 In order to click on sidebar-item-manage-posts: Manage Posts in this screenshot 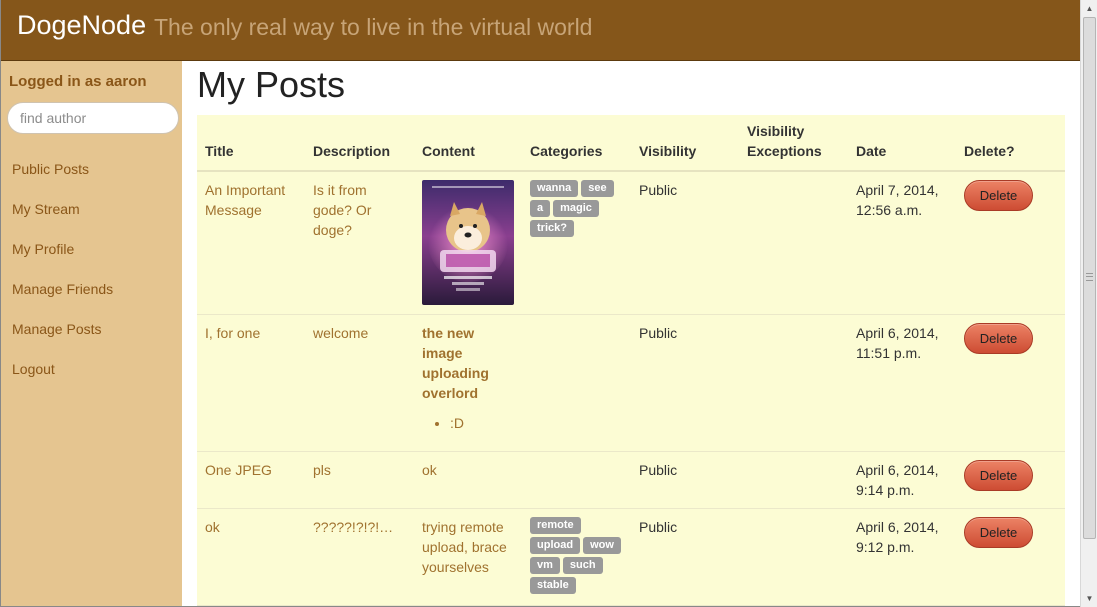, I will do `click(62, 341)`.